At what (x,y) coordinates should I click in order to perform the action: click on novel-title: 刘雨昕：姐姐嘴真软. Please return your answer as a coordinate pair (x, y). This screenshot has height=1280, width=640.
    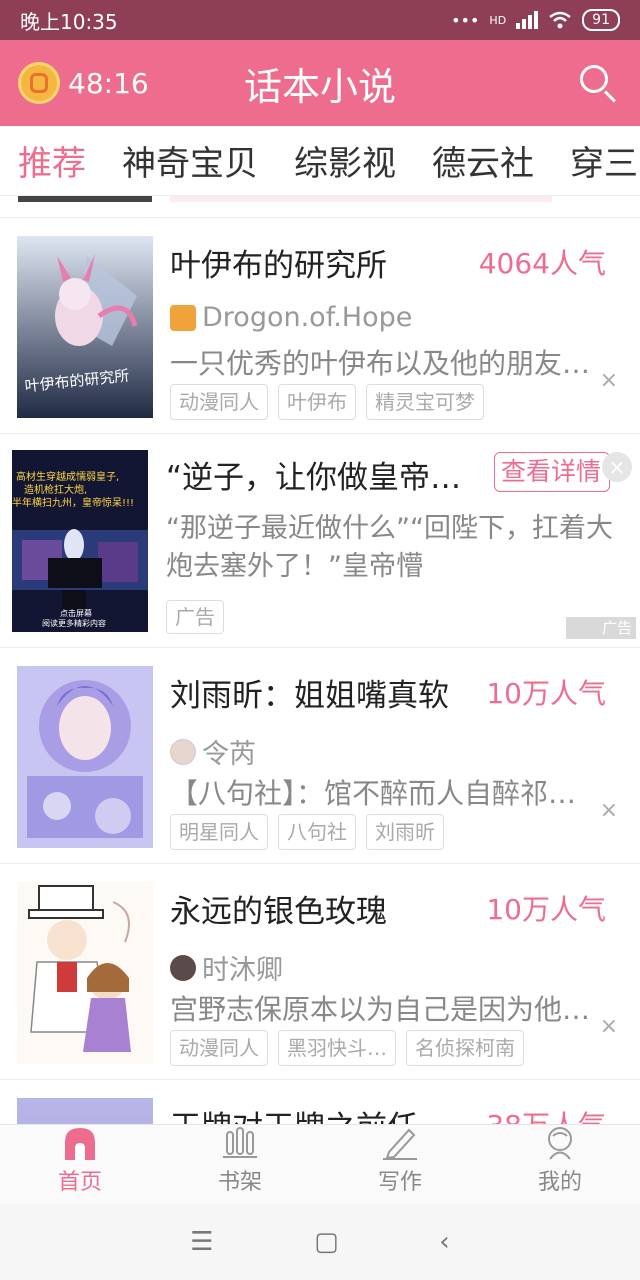
    Looking at the image, I should click on (320, 692).